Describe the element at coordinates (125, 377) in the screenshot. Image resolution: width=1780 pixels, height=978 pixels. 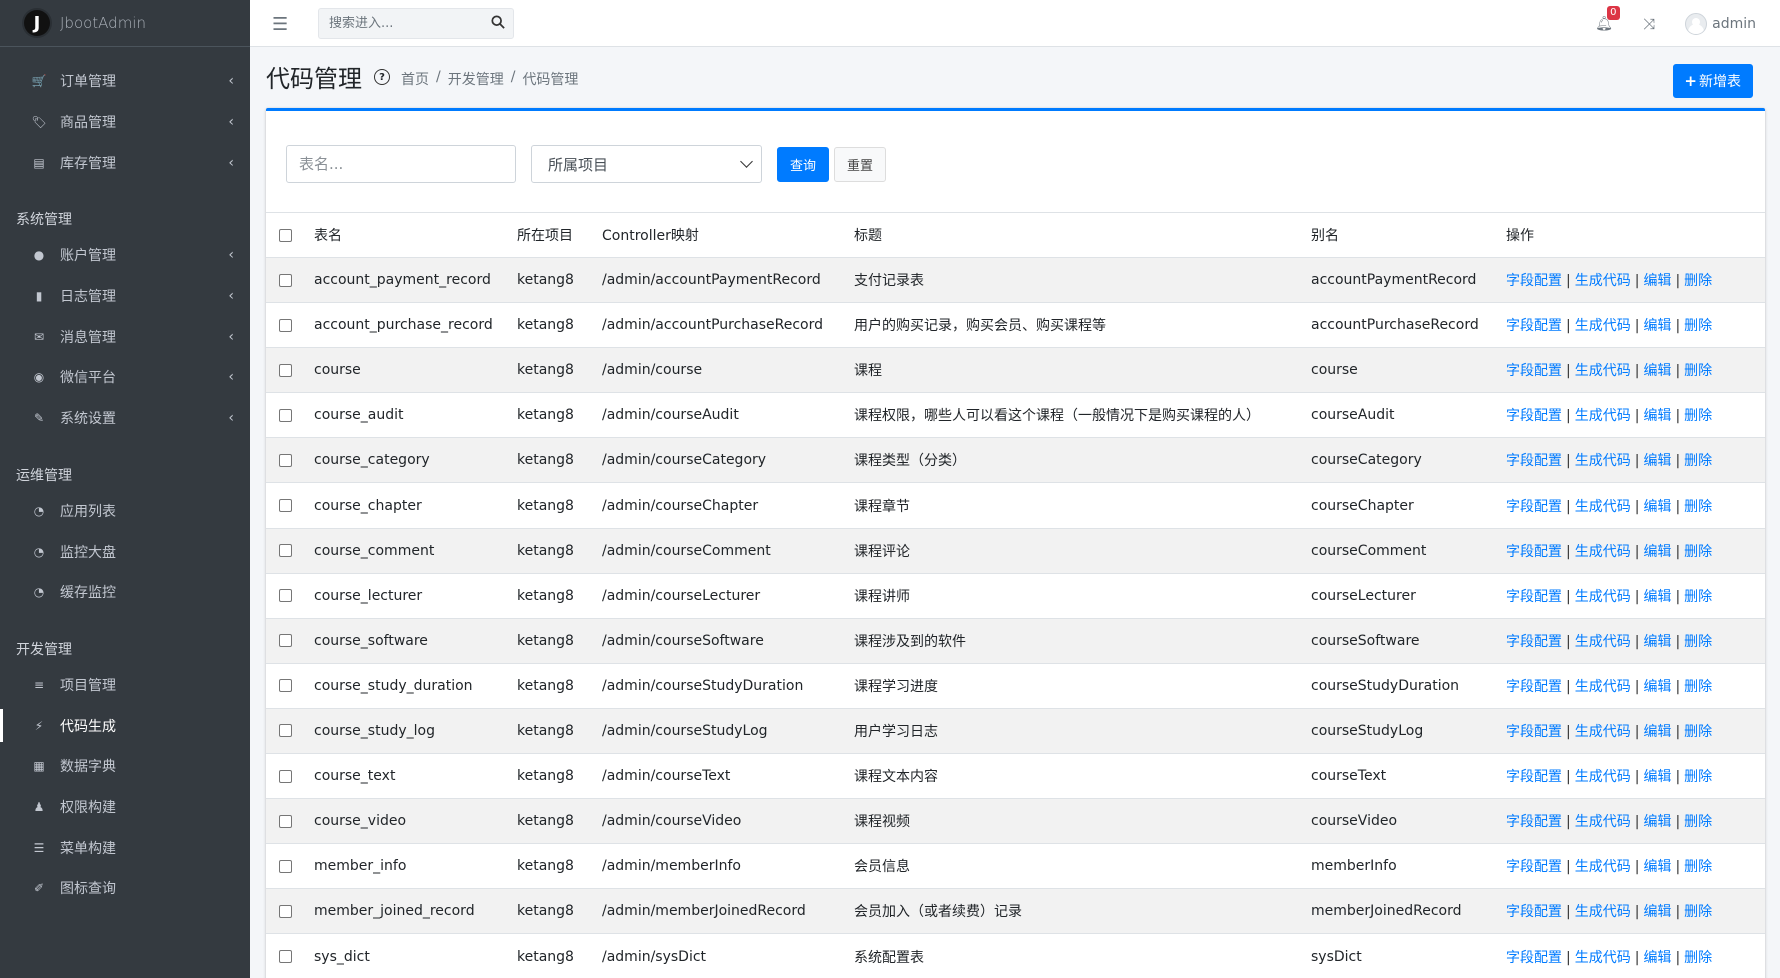
I see `sidebar-item: ◉ 微信平台 ‹` at that location.